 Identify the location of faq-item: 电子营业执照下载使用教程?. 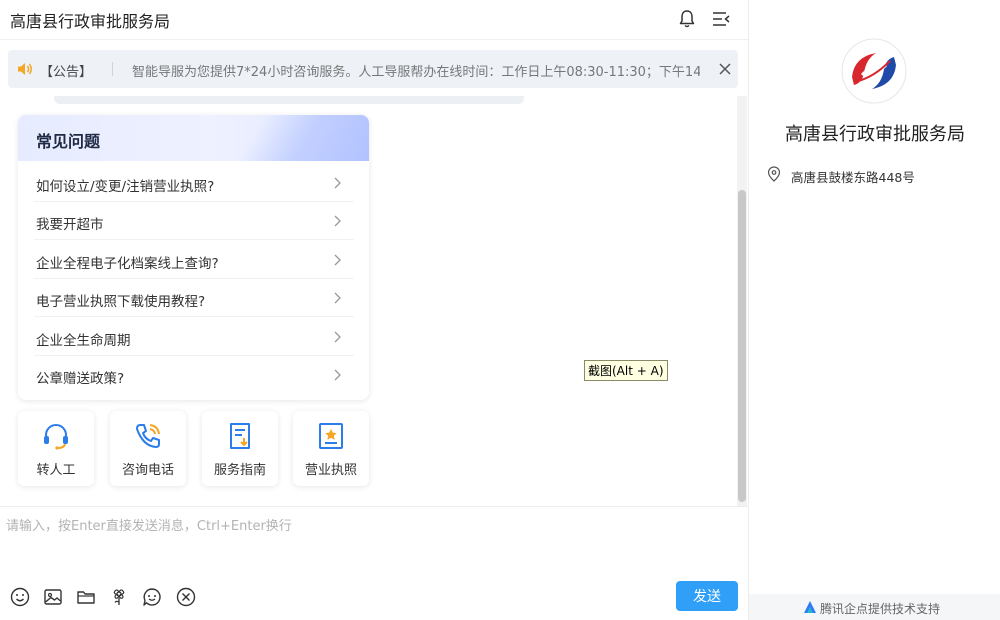
(194, 298).